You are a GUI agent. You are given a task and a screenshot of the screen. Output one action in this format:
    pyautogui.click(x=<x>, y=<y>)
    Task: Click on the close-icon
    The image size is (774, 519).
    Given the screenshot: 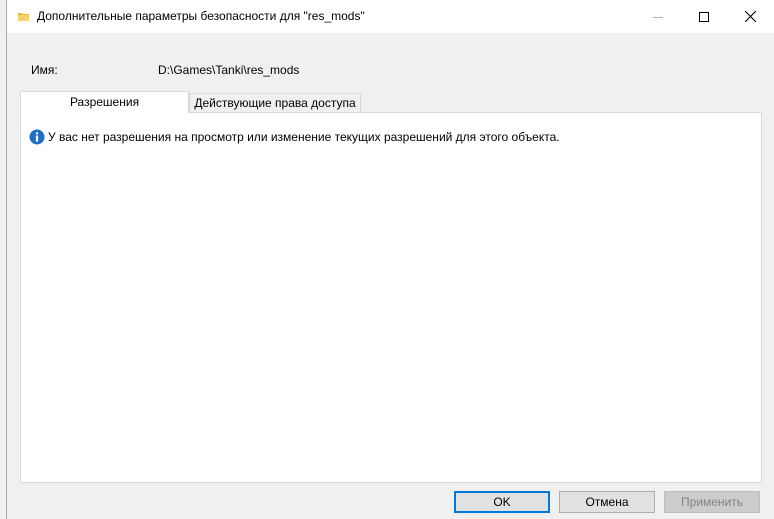 What is the action you would take?
    pyautogui.click(x=750, y=16)
    